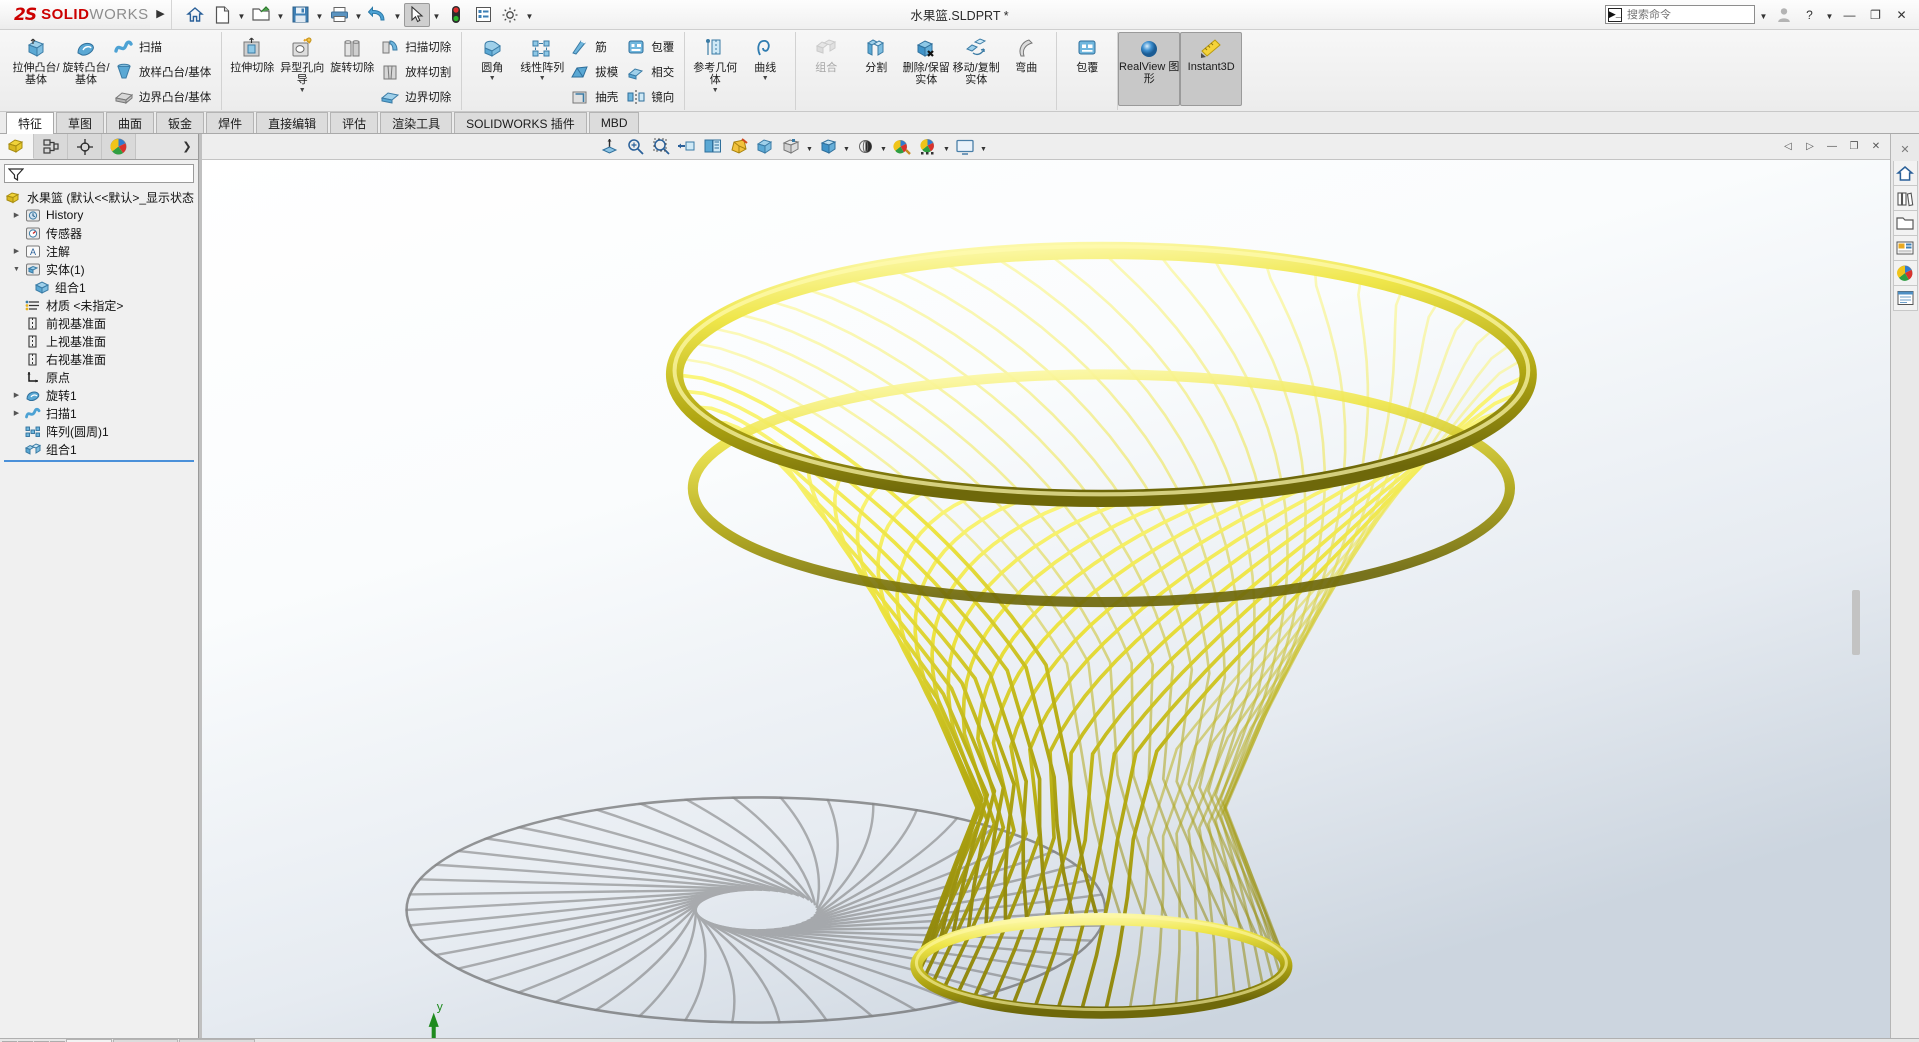 This screenshot has height=1042, width=1919. What do you see at coordinates (510, 15) in the screenshot?
I see `options-gear-icon` at bounding box center [510, 15].